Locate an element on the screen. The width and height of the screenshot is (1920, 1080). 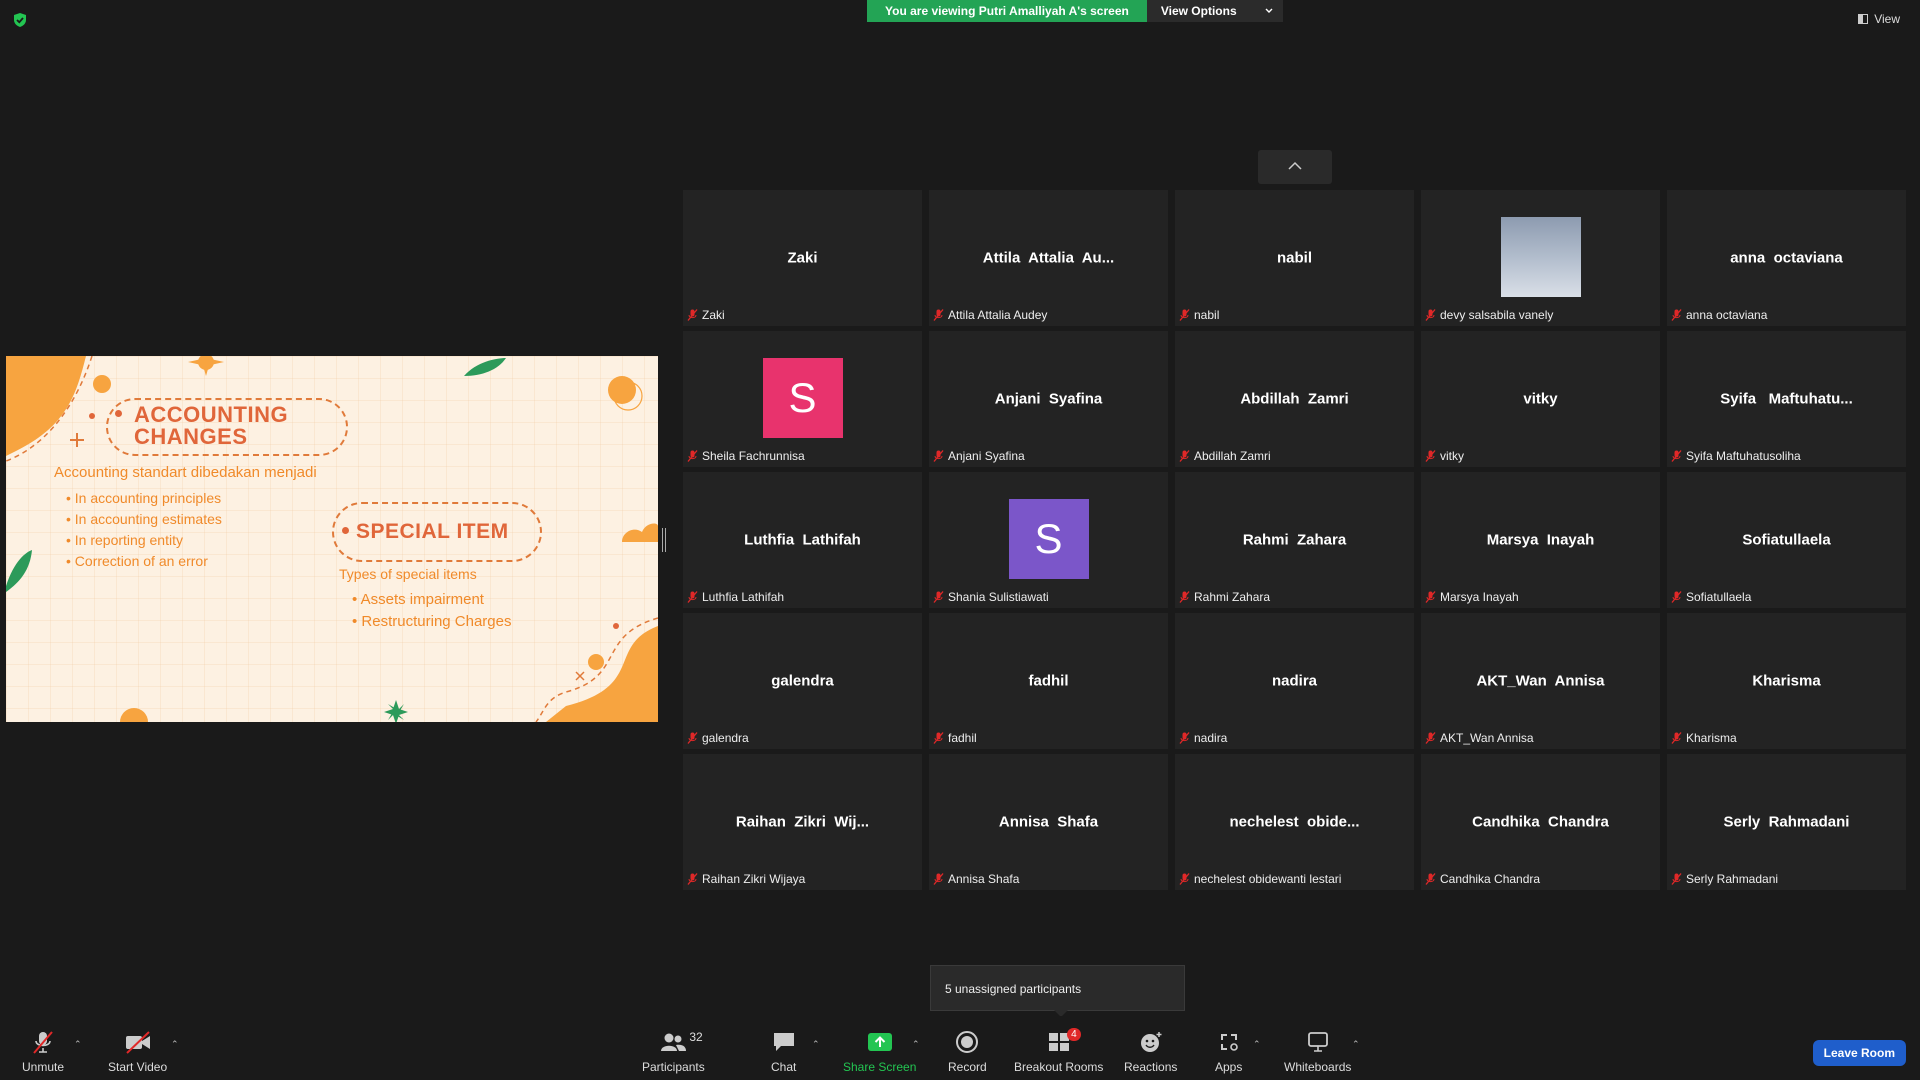
reactions-label: Reactions is located at coordinates (1151, 1067).